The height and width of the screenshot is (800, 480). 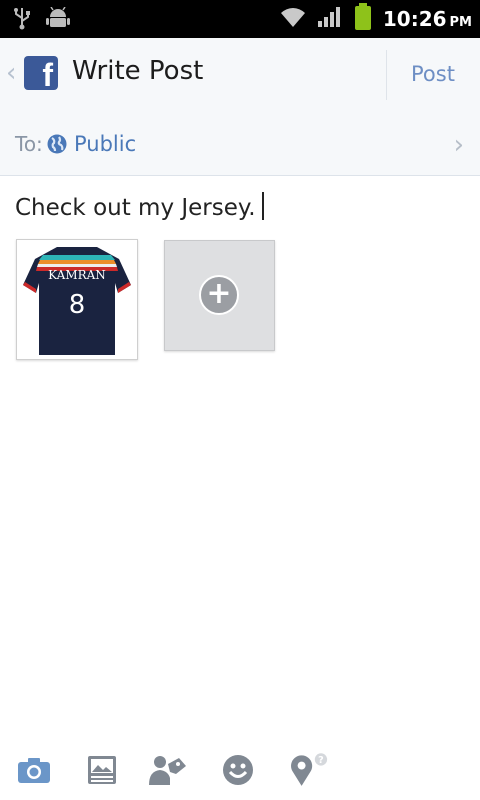 I want to click on attached-photo: KAMRAN 8, so click(x=77, y=299).